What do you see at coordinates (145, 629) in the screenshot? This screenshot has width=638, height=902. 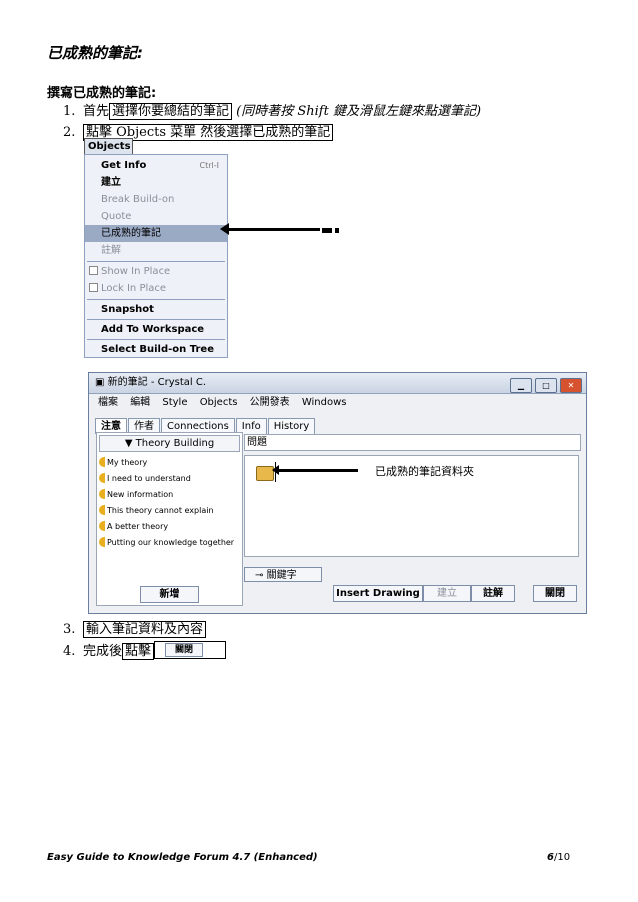 I see `step-boxed-text: 輸入筆記資料及內容` at bounding box center [145, 629].